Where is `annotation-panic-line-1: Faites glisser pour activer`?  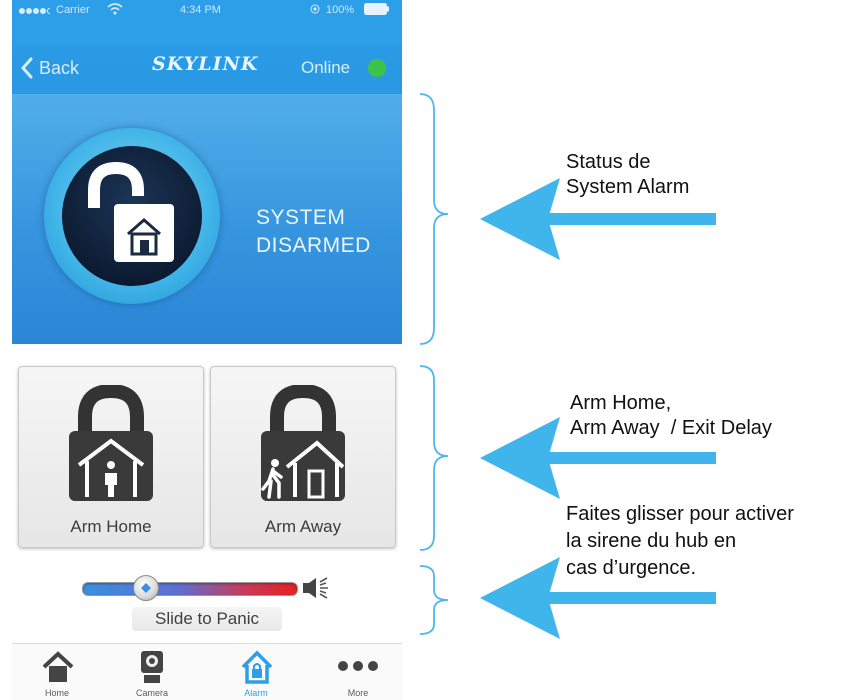
annotation-panic-line-1: Faites glisser pour activer is located at coordinates (680, 514).